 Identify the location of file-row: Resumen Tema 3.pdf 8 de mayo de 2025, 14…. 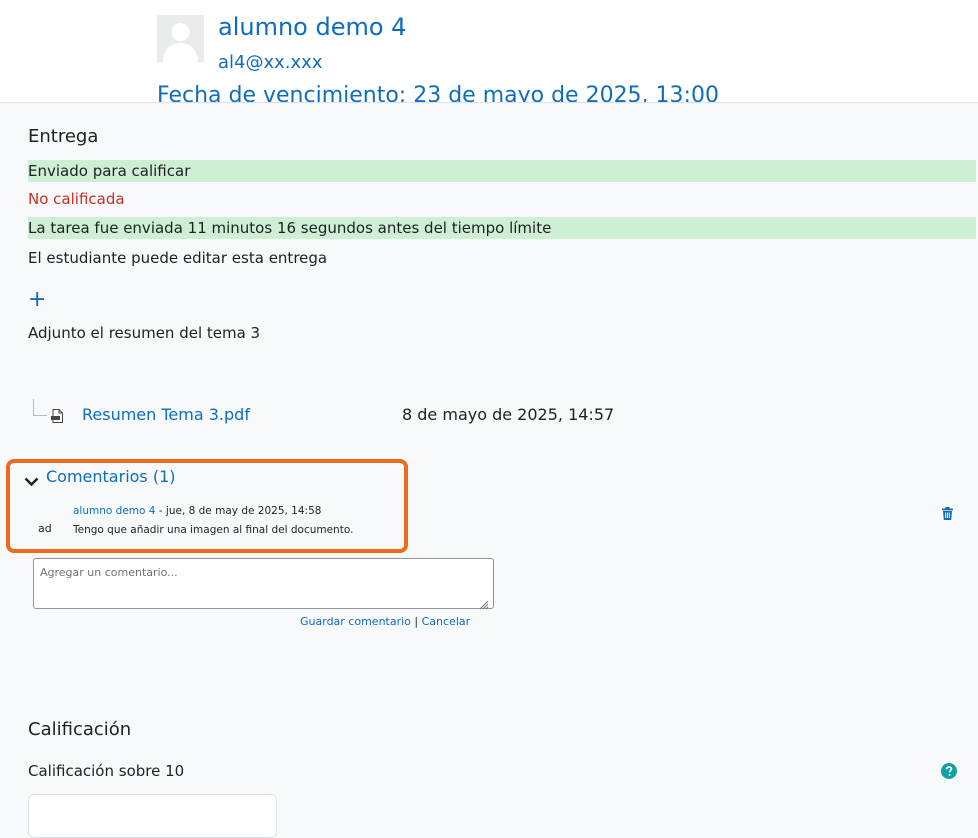
(380, 414).